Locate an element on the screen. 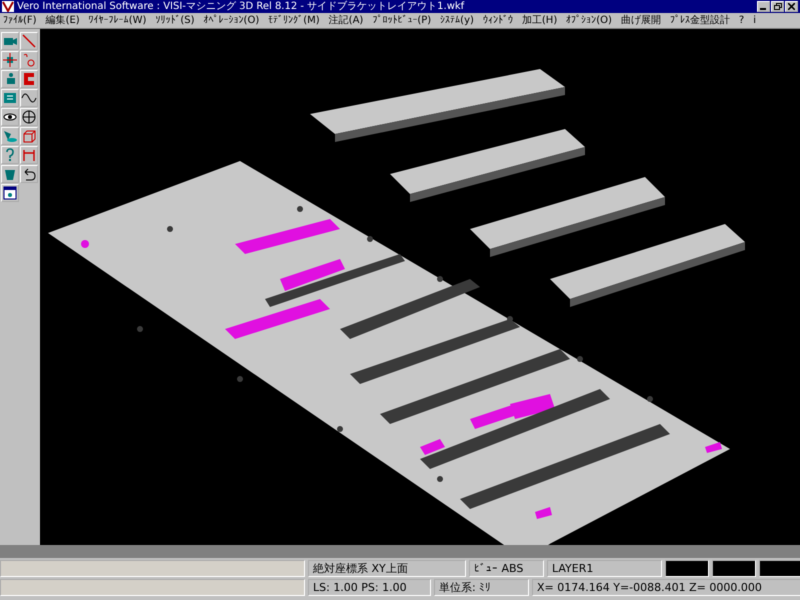 This screenshot has width=800, height=600. menu-item: ? is located at coordinates (741, 21).